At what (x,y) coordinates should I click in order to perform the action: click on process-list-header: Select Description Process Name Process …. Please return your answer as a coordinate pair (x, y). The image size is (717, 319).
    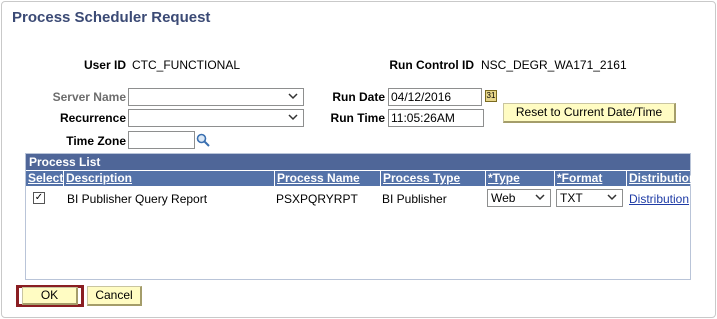
    Looking at the image, I should click on (361, 178).